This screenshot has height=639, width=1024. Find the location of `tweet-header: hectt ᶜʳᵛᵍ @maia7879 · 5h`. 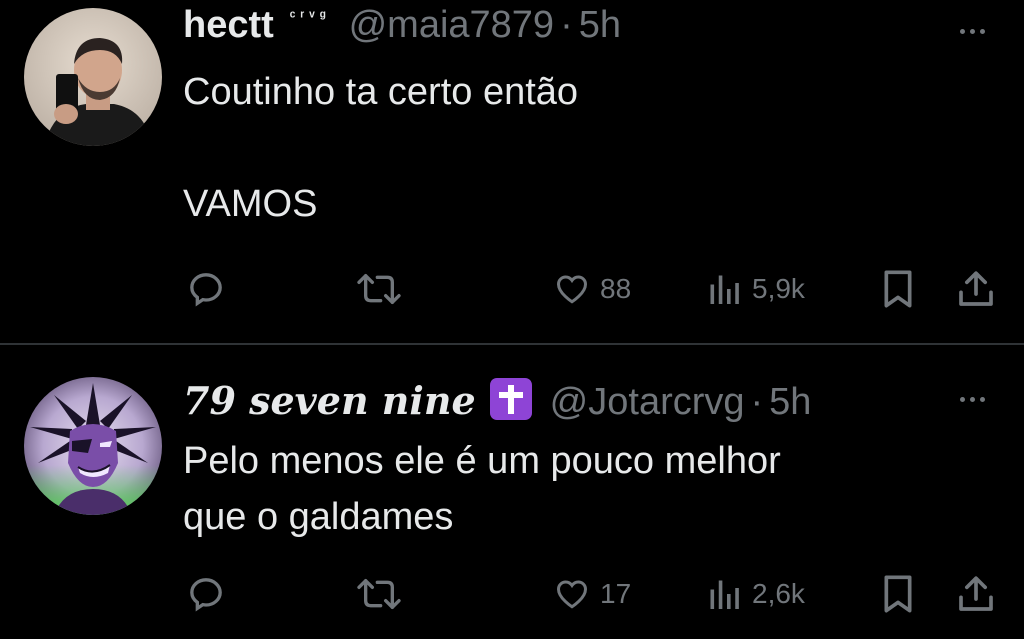

tweet-header: hectt ᶜʳᵛᵍ @maia7879 · 5h is located at coordinates (402, 29).